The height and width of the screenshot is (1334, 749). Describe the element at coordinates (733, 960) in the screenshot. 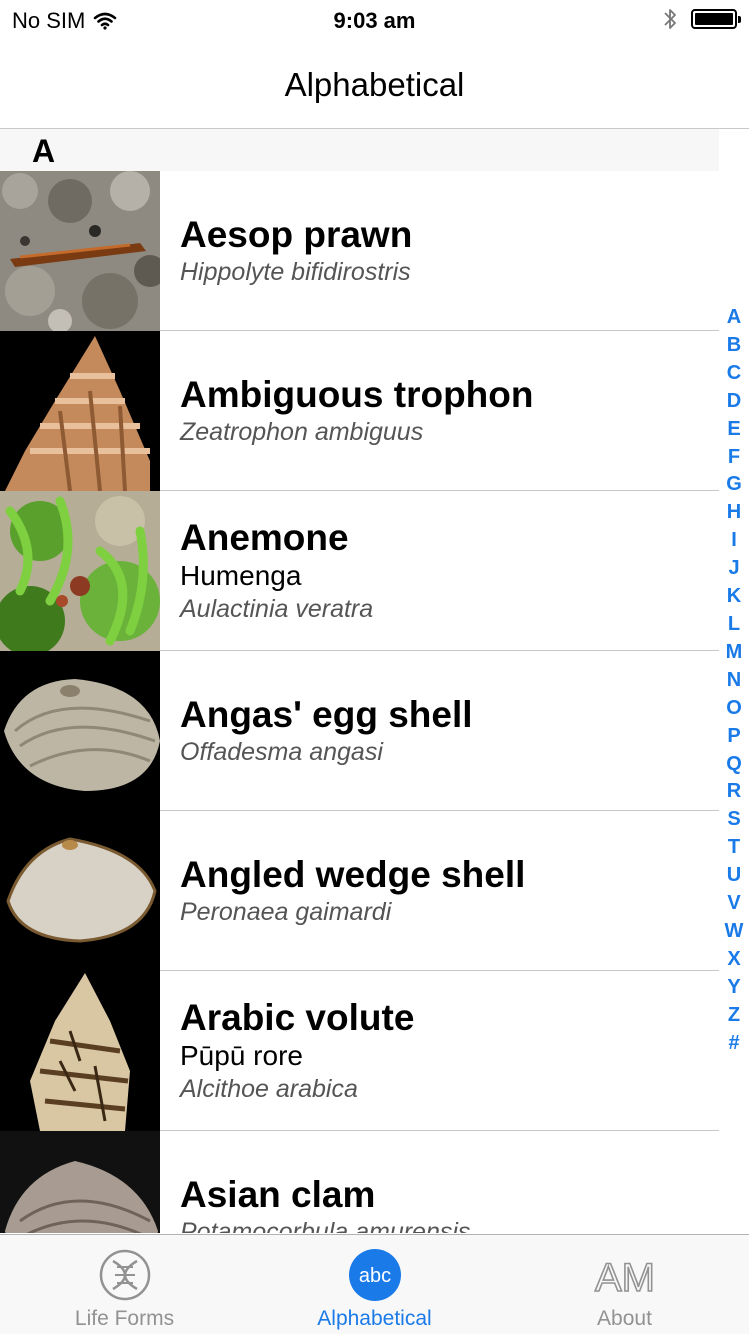

I see `index-letter: X` at that location.